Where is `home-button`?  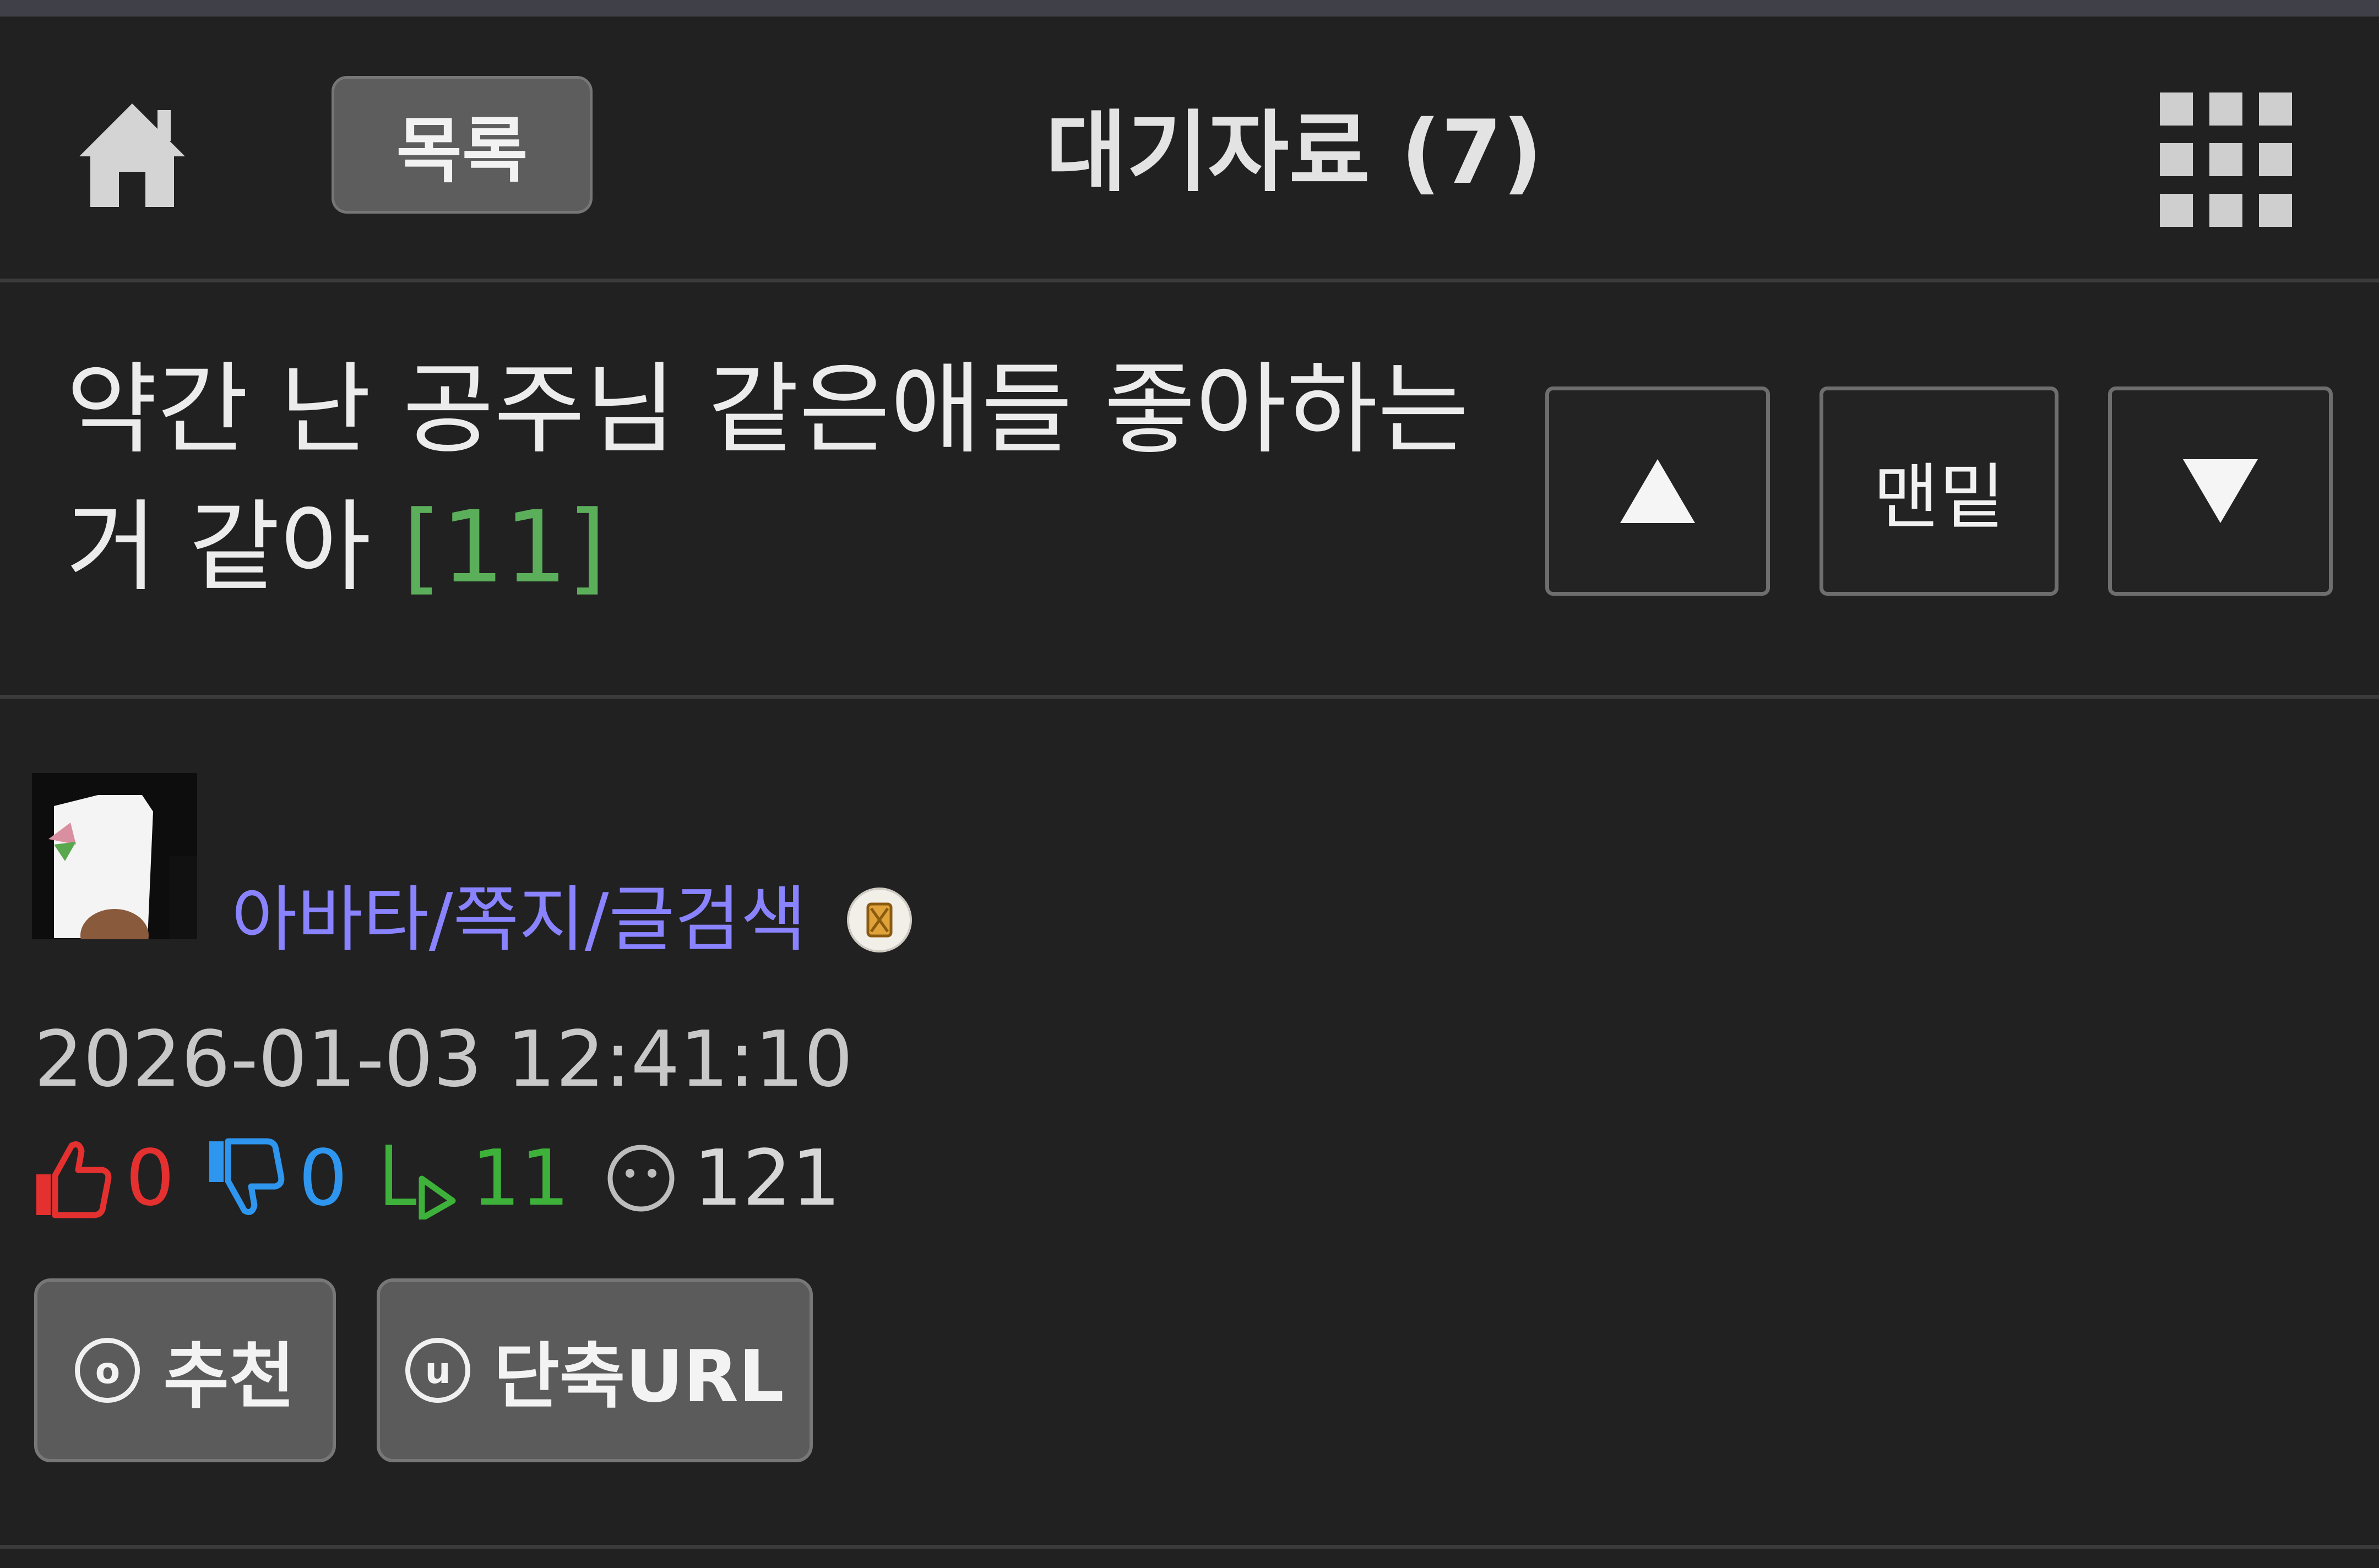
home-button is located at coordinates (132, 154).